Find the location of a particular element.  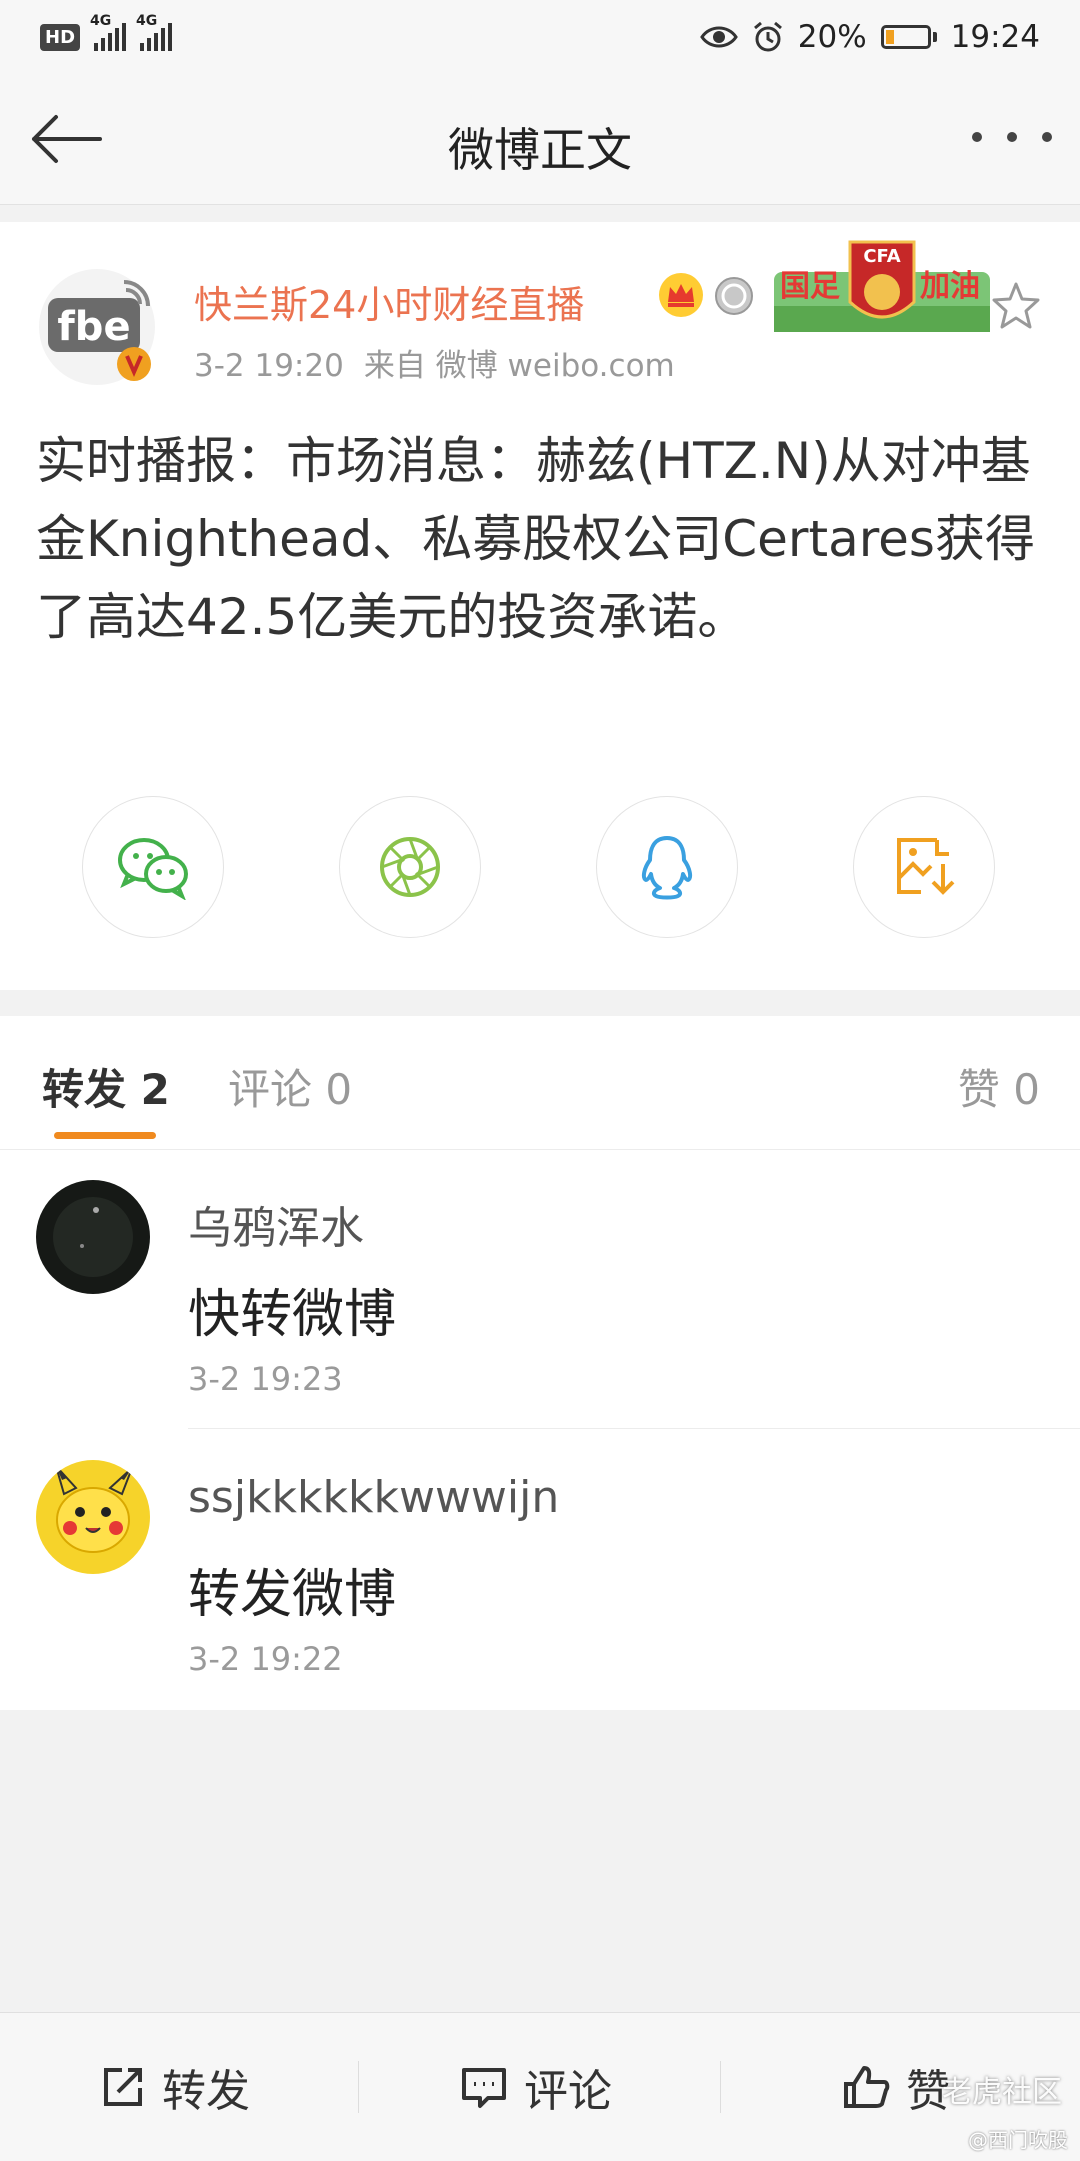

alarm-icon is located at coordinates (767, 36).